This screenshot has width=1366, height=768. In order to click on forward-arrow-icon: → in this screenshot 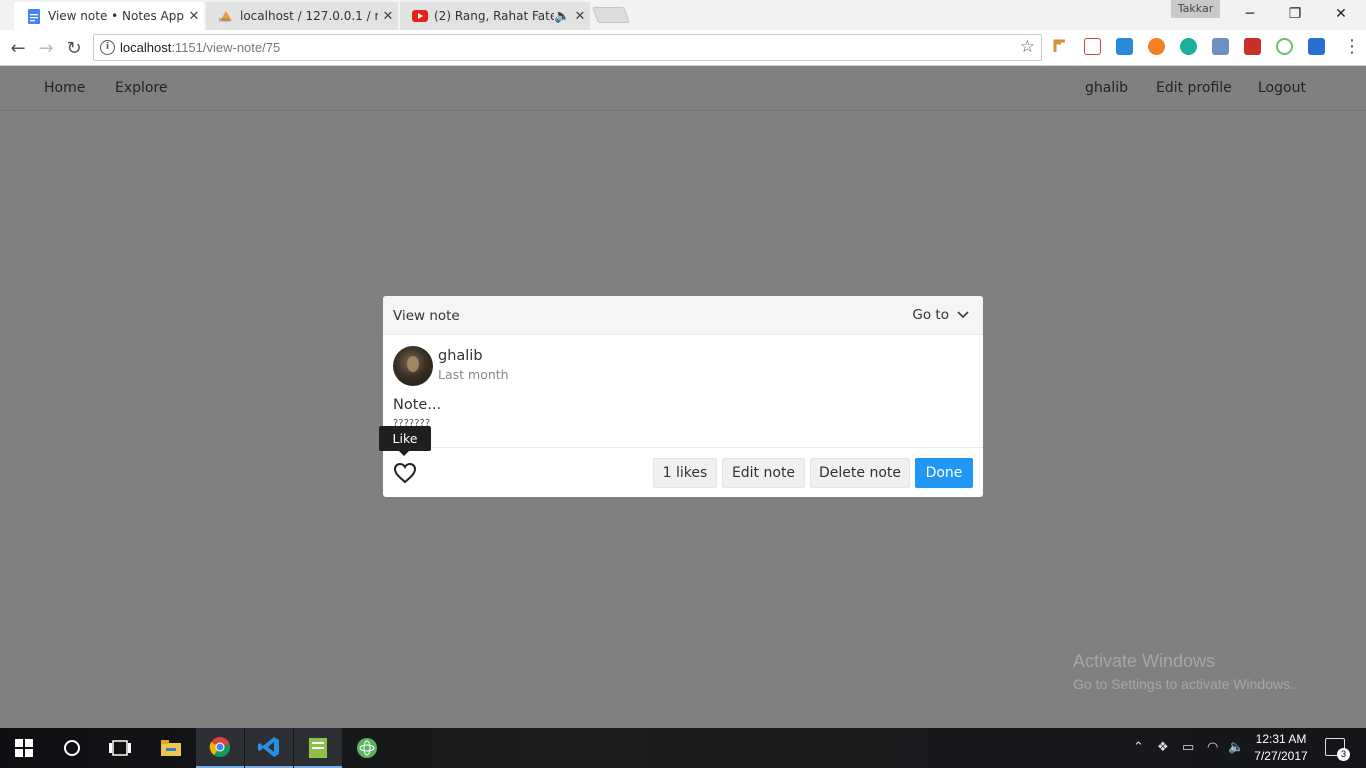, I will do `click(46, 48)`.